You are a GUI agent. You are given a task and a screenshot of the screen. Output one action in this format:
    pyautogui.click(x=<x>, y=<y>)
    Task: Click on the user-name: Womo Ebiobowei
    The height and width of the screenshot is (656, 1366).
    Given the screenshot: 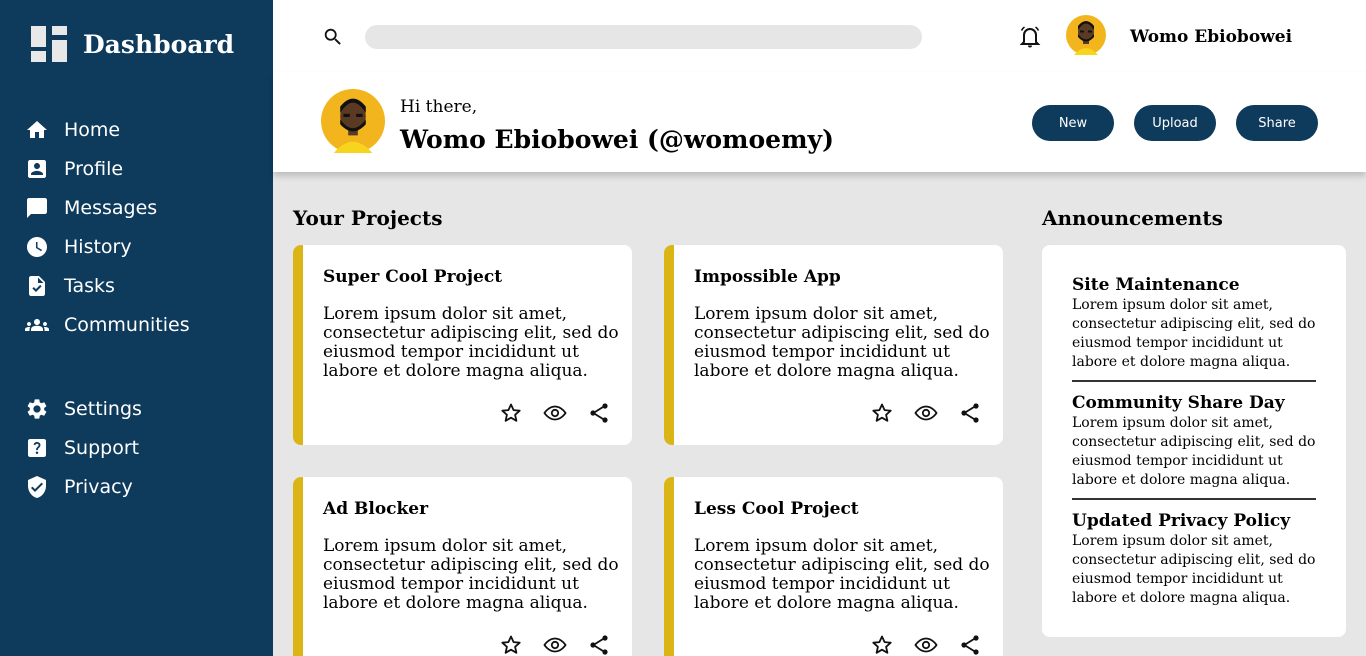 What is the action you would take?
    pyautogui.click(x=1211, y=37)
    